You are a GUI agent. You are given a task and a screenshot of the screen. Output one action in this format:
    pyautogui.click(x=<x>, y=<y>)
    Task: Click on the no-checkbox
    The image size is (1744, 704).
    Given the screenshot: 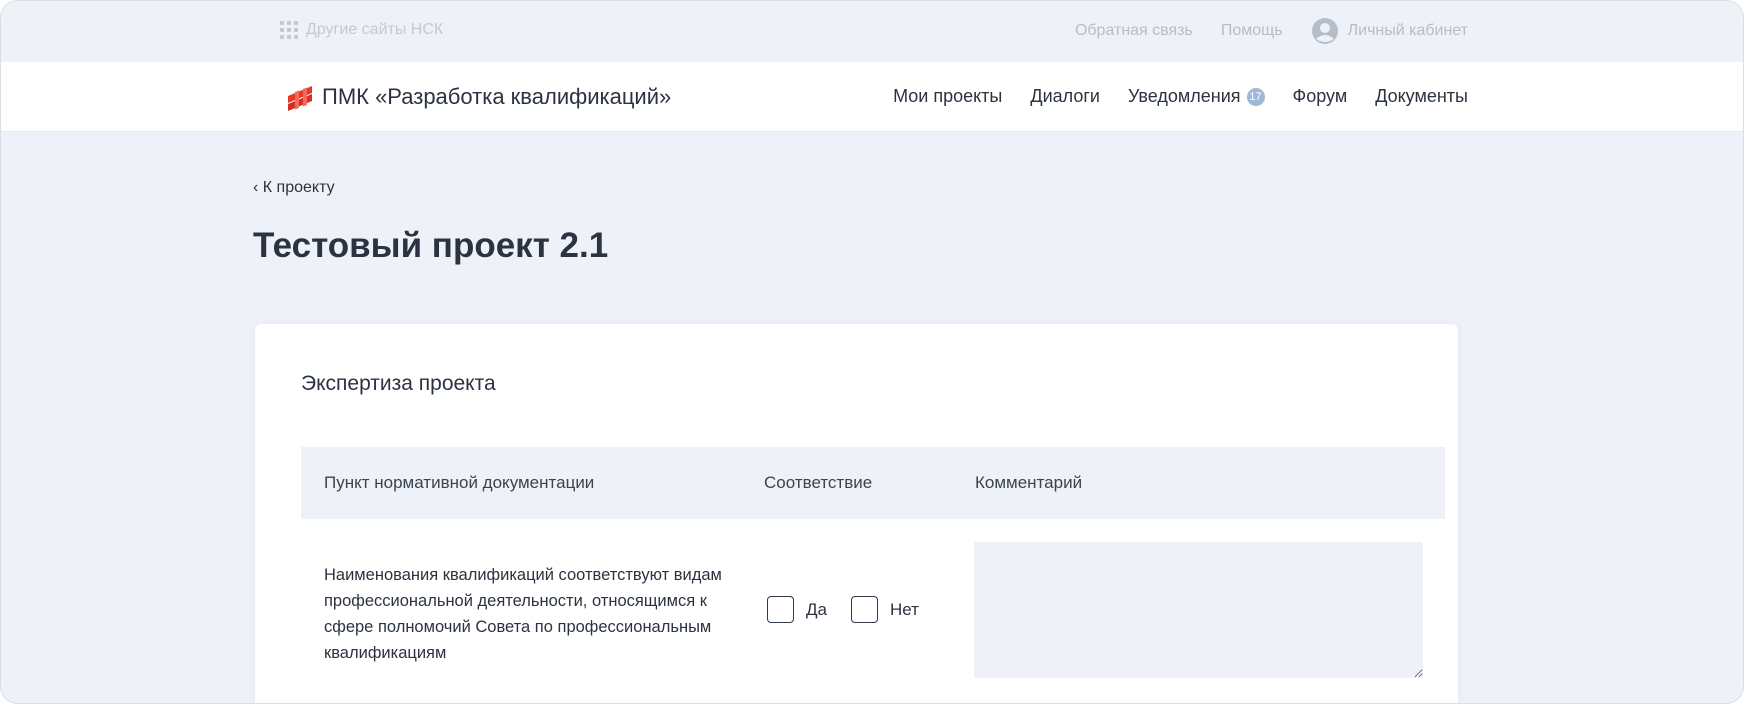 What is the action you would take?
    pyautogui.click(x=864, y=609)
    